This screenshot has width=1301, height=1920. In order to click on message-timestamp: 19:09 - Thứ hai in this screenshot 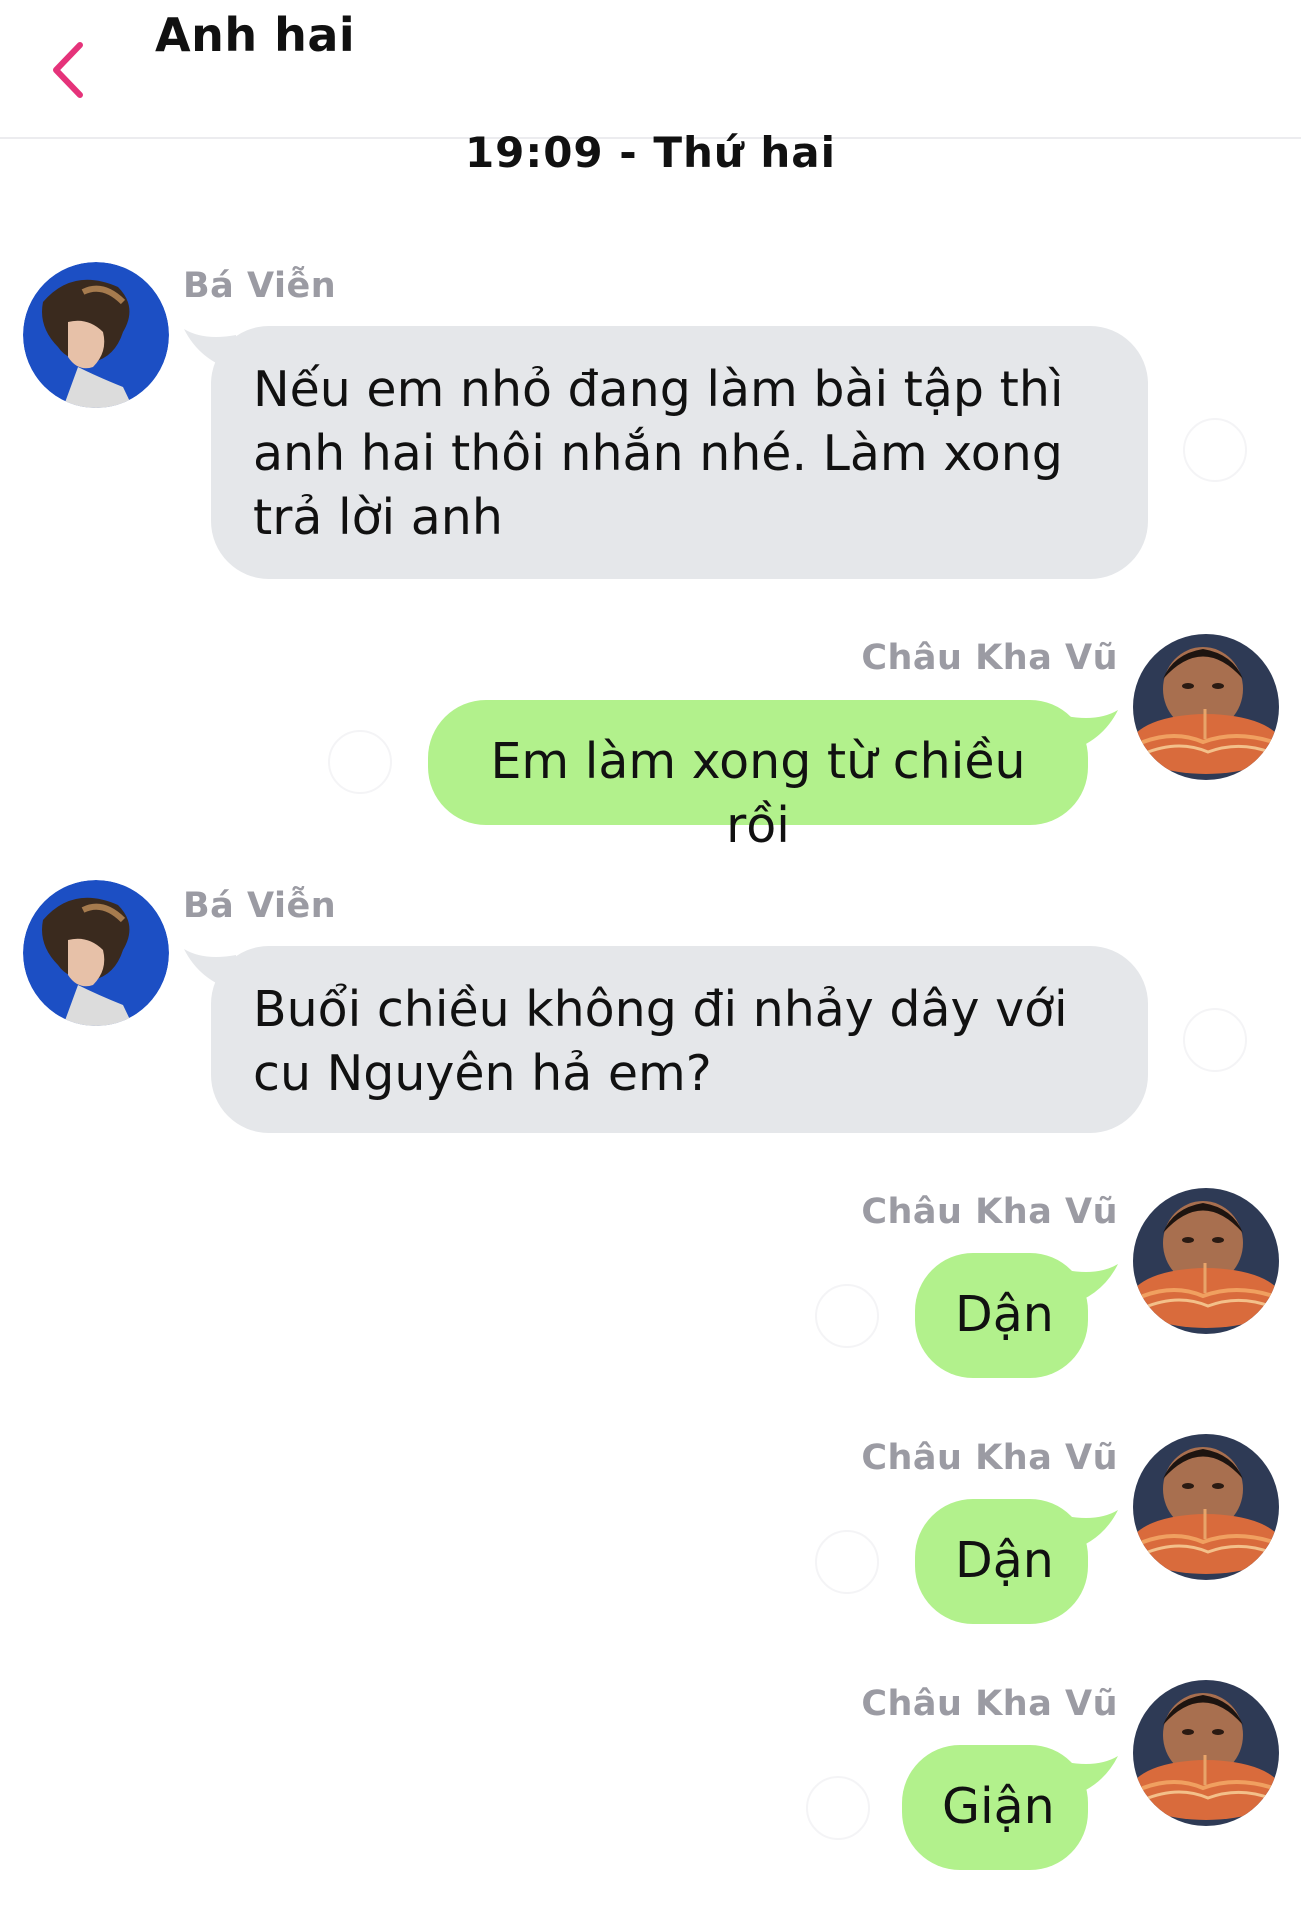, I will do `click(650, 152)`.